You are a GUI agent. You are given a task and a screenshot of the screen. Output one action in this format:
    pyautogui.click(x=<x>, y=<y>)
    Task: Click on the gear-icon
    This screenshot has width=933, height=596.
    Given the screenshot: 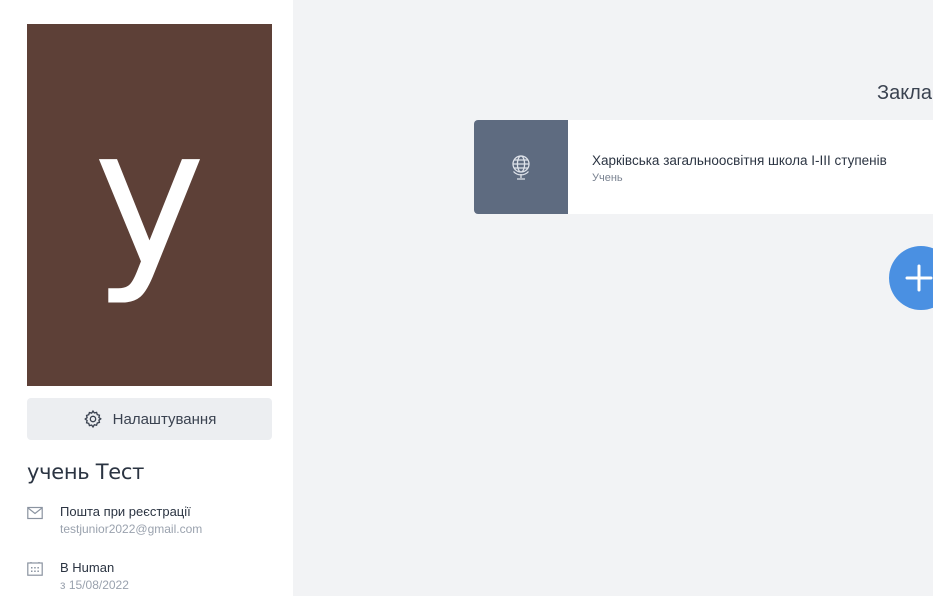 What is the action you would take?
    pyautogui.click(x=92, y=419)
    